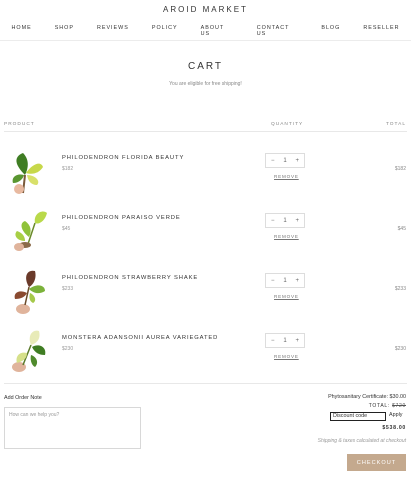 Image resolution: width=411 pixels, height=480 pixels. I want to click on nav-divider, so click(205, 40).